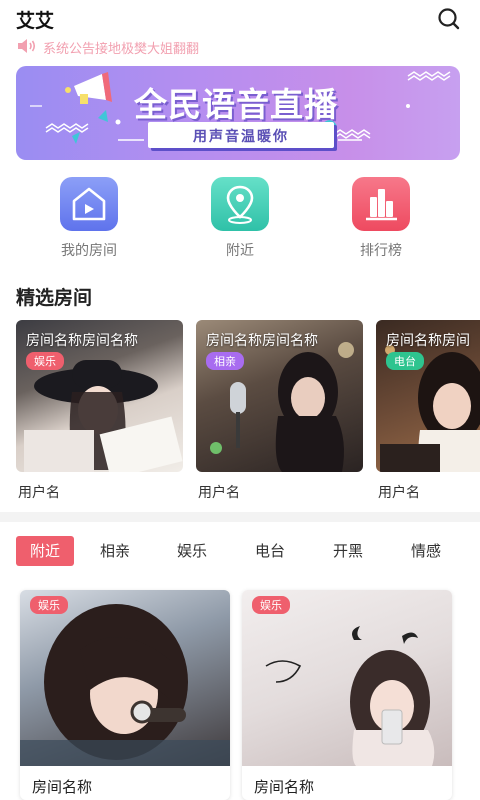 This screenshot has height=800, width=480. What do you see at coordinates (89, 204) in the screenshot?
I see `home-play-icon` at bounding box center [89, 204].